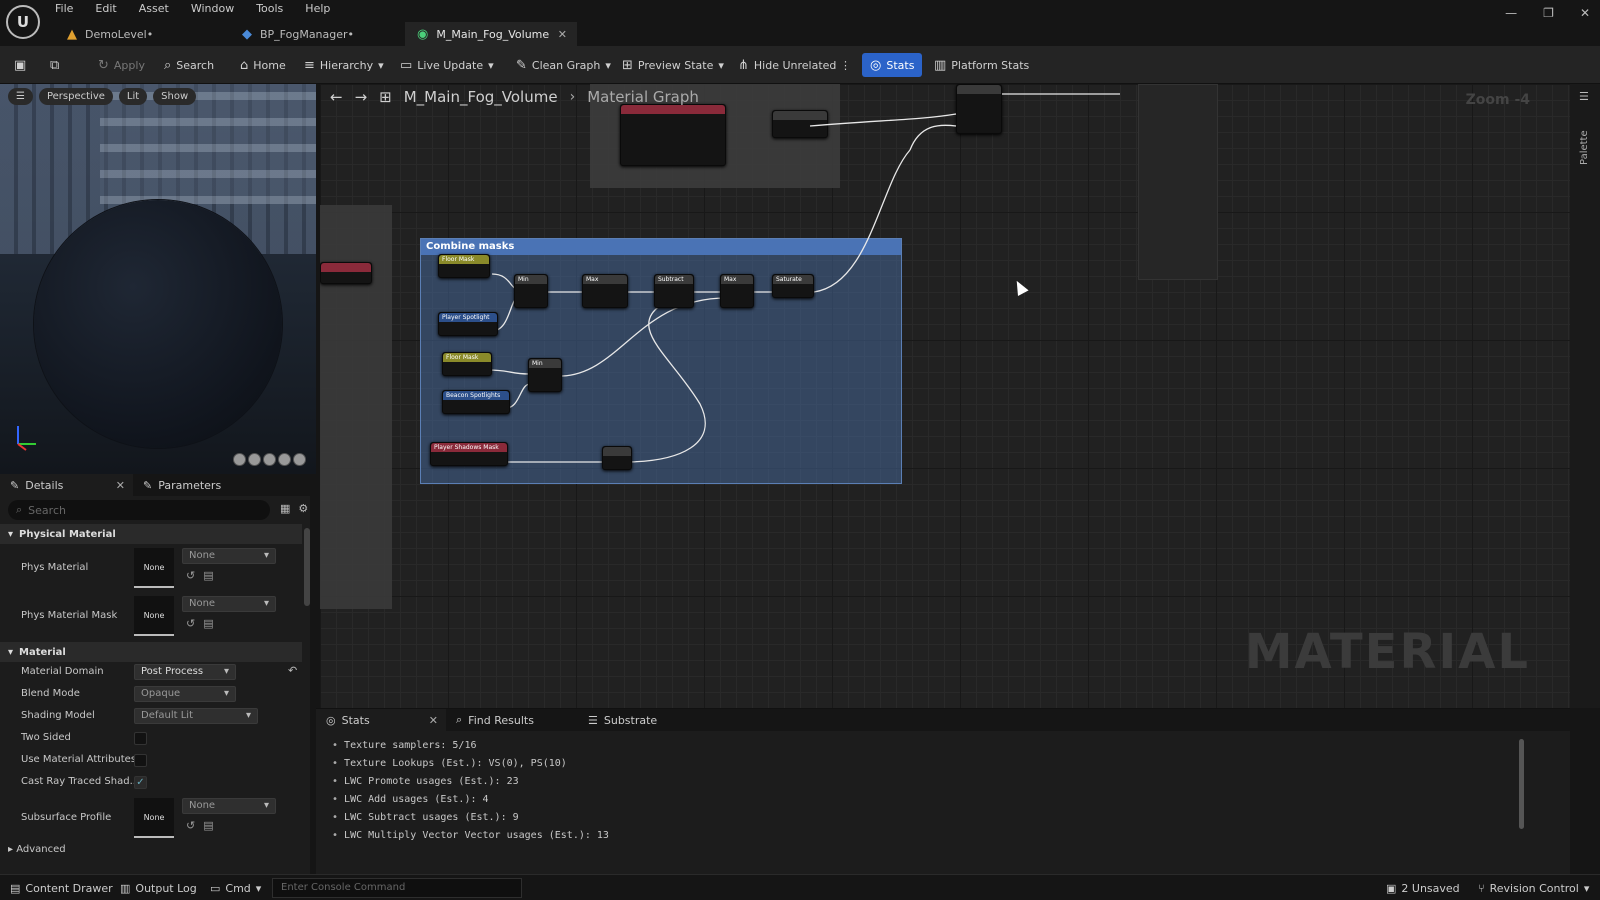 Image resolution: width=1600 pixels, height=900 pixels. What do you see at coordinates (1533, 887) in the screenshot?
I see `revision-control-button: ⑂ Revision Control ▾` at bounding box center [1533, 887].